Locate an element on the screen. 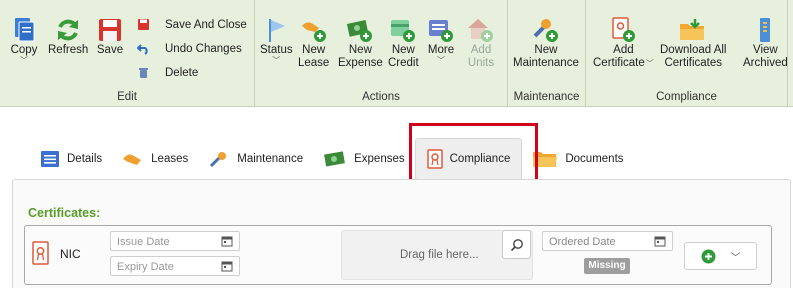  expiry-date-placeholder: Expiry Date is located at coordinates (145, 267).